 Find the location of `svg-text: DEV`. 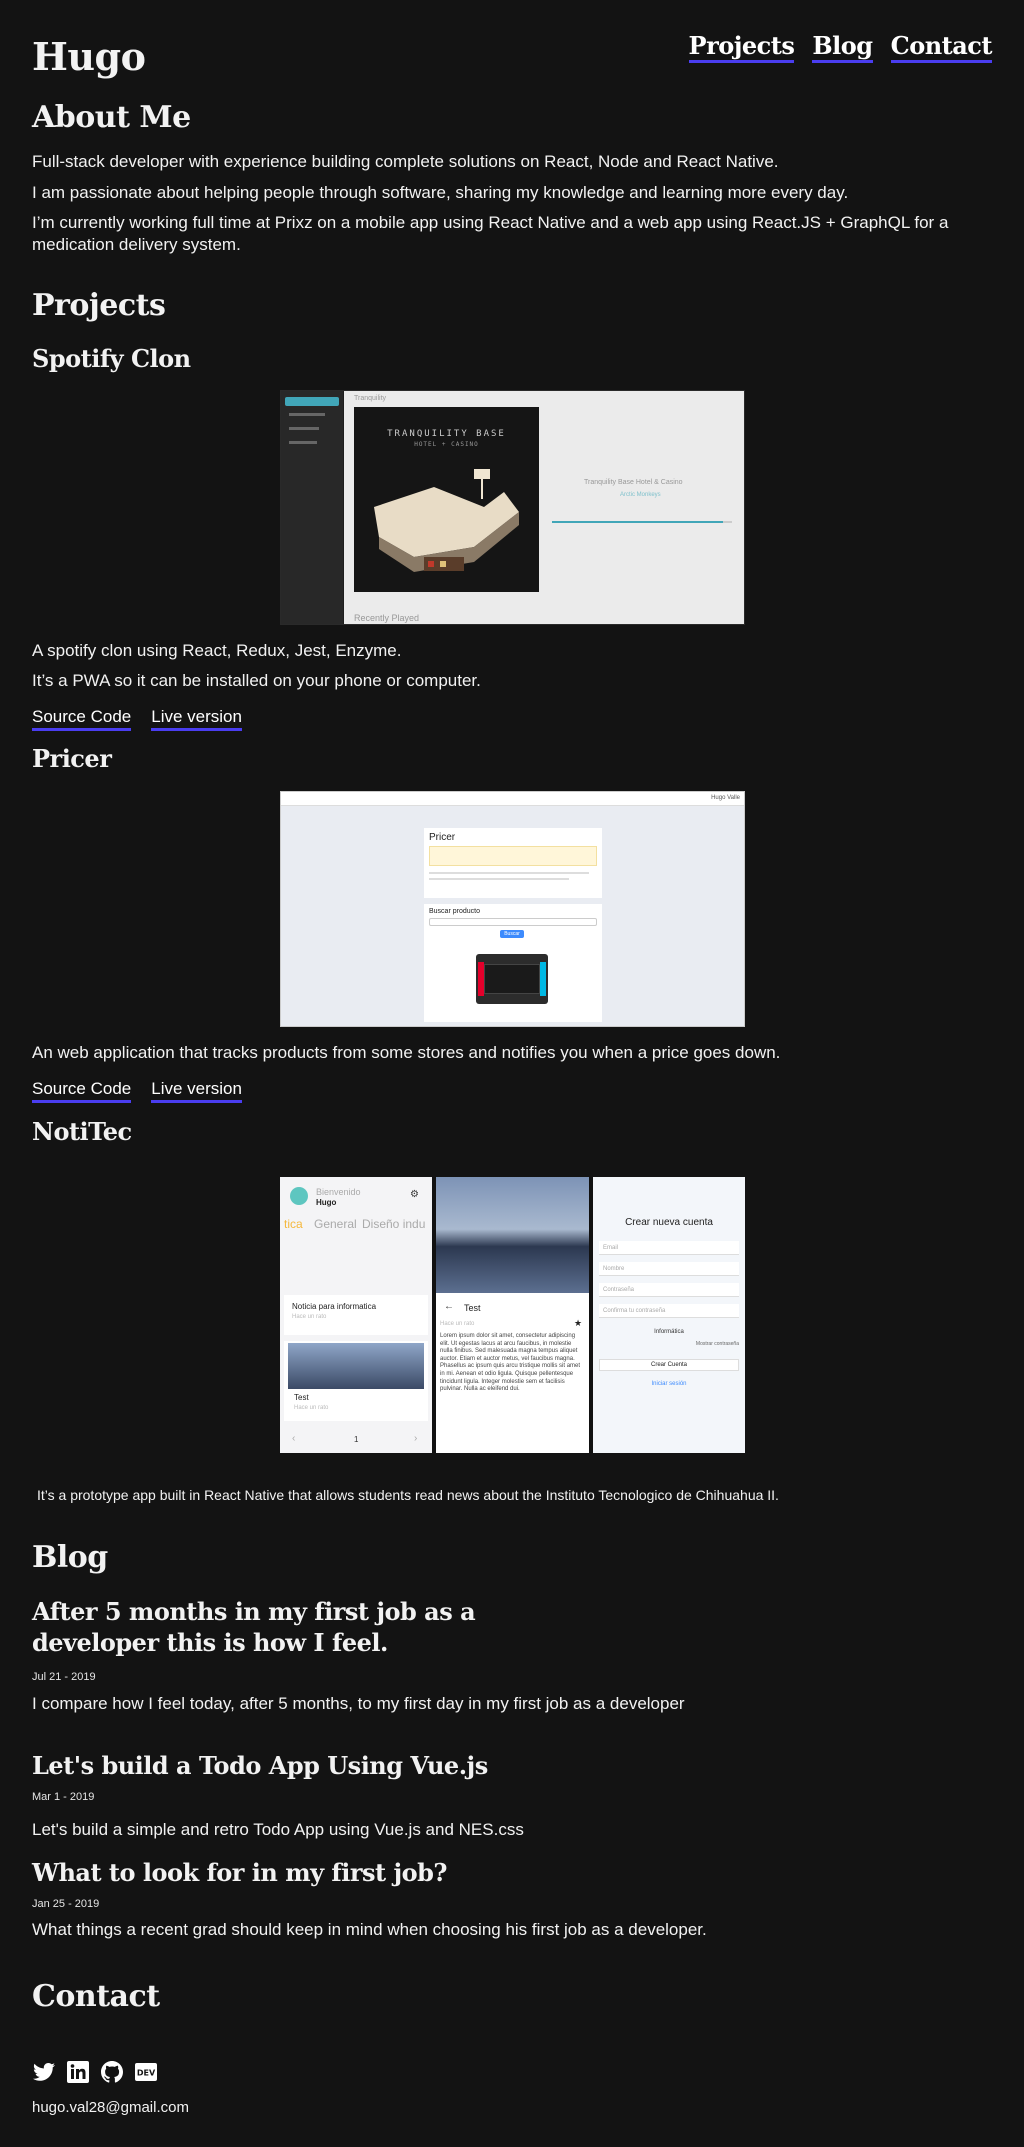

svg-text: DEV is located at coordinates (146, 2073).